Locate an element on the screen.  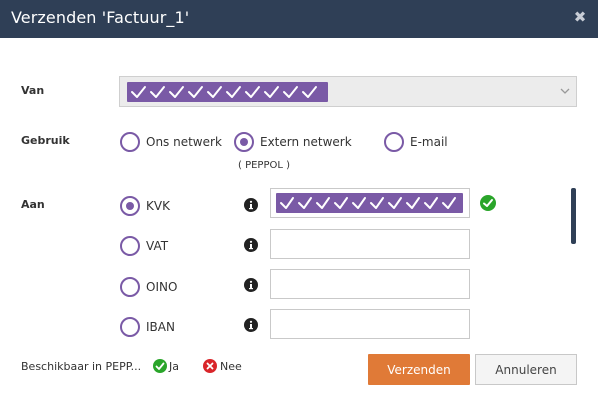
vat-input is located at coordinates (370, 244).